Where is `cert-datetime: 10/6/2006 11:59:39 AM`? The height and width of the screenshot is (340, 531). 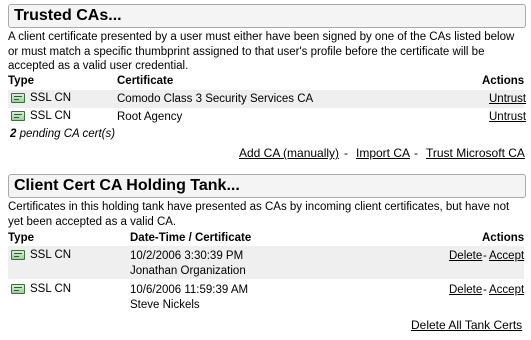 cert-datetime: 10/6/2006 11:59:39 AM is located at coordinates (189, 290).